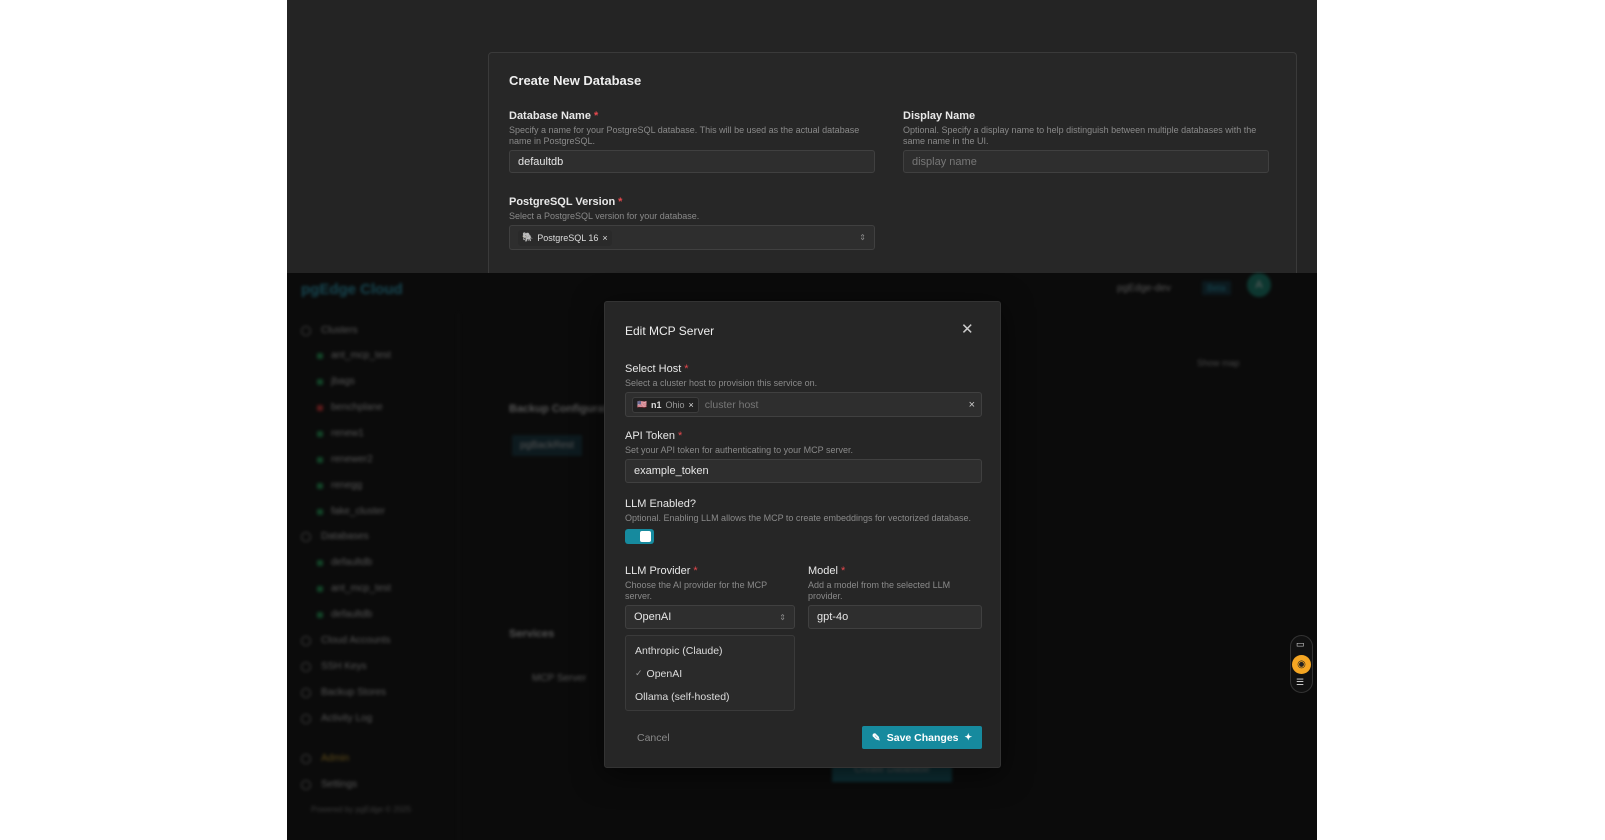 The image size is (1605, 840). What do you see at coordinates (329, 330) in the screenshot?
I see `sidebar-clusters: Clusters` at bounding box center [329, 330].